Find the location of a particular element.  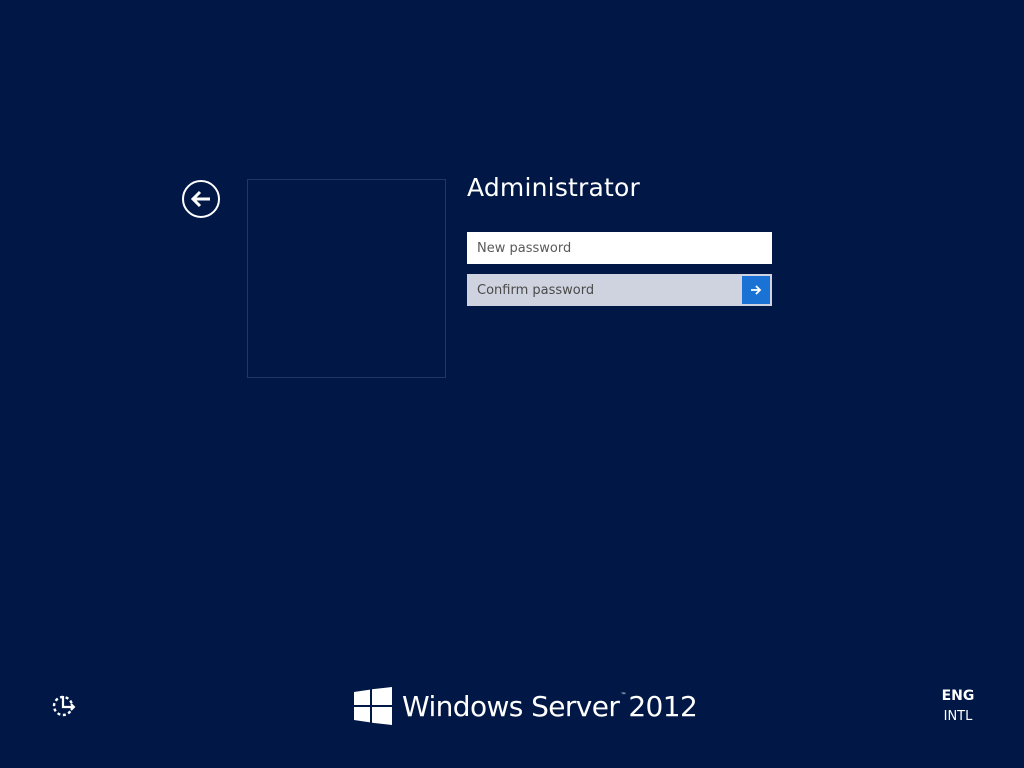

arrow-left-icon is located at coordinates (200, 199).